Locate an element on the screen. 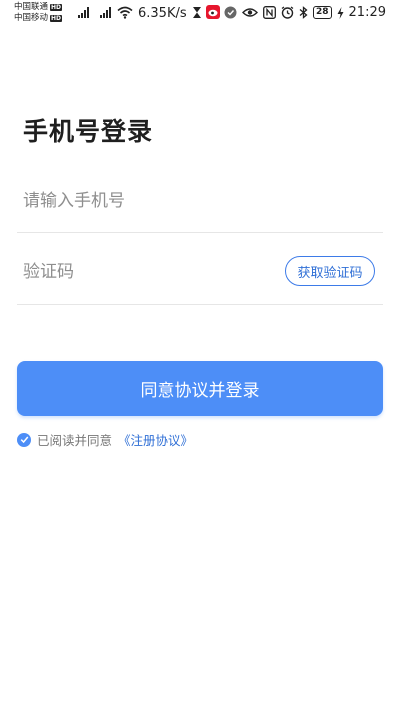 This screenshot has height=712, width=400. agreement-checkbox is located at coordinates (24, 439).